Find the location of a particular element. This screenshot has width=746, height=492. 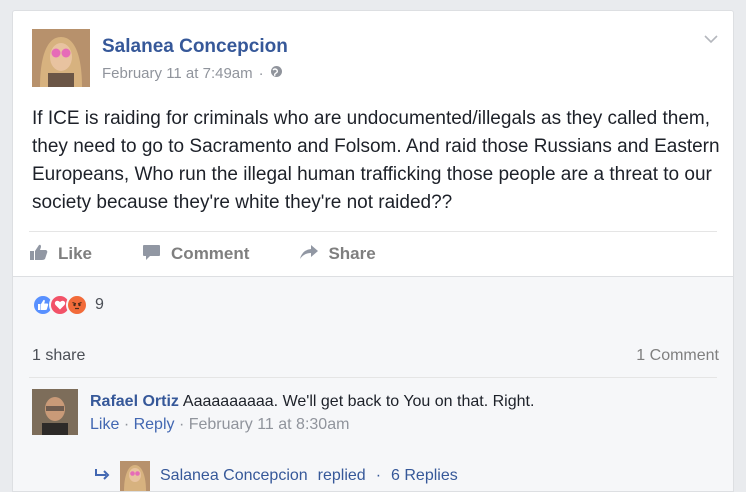

chevron-down-icon is located at coordinates (711, 40).